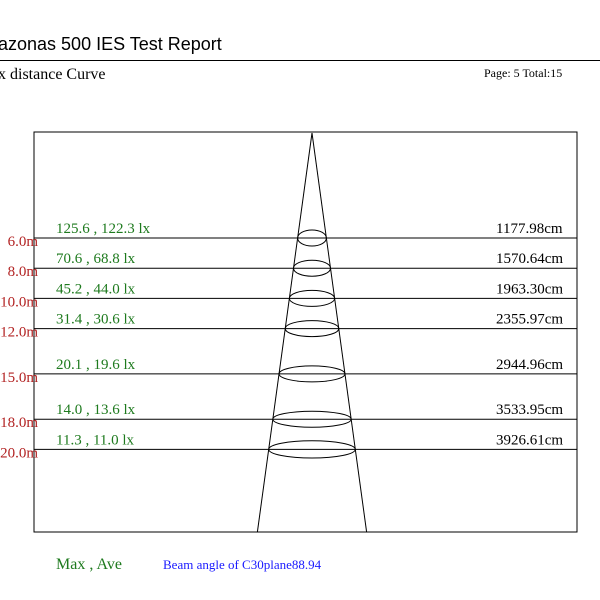 The height and width of the screenshot is (600, 600). What do you see at coordinates (96, 289) in the screenshot?
I see `lux-label: 45.2 , 44.0 lx` at bounding box center [96, 289].